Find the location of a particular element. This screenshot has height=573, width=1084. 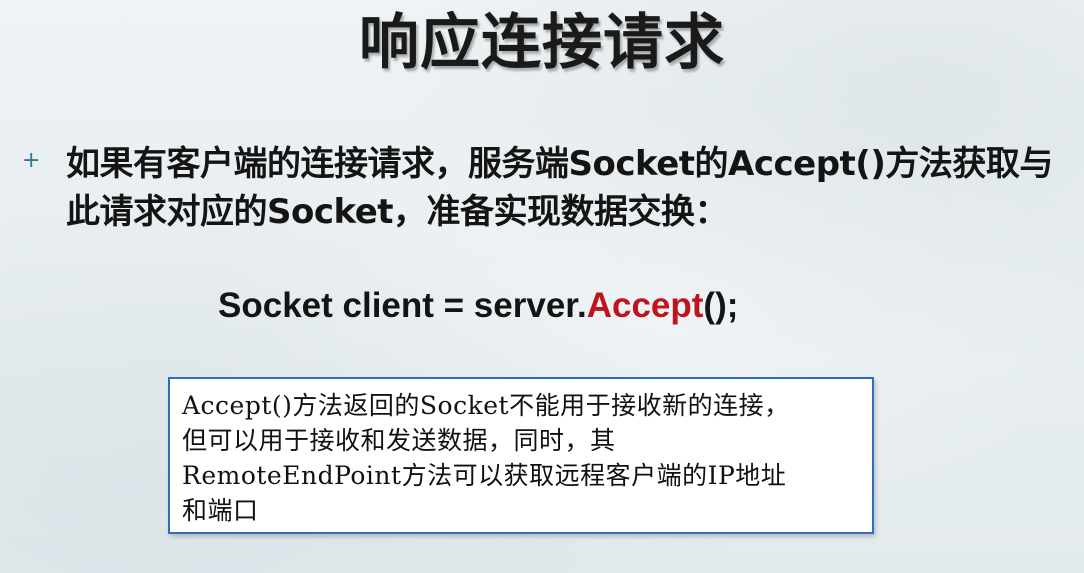

code-line: Socket client = server.Accept(); is located at coordinates (478, 306).